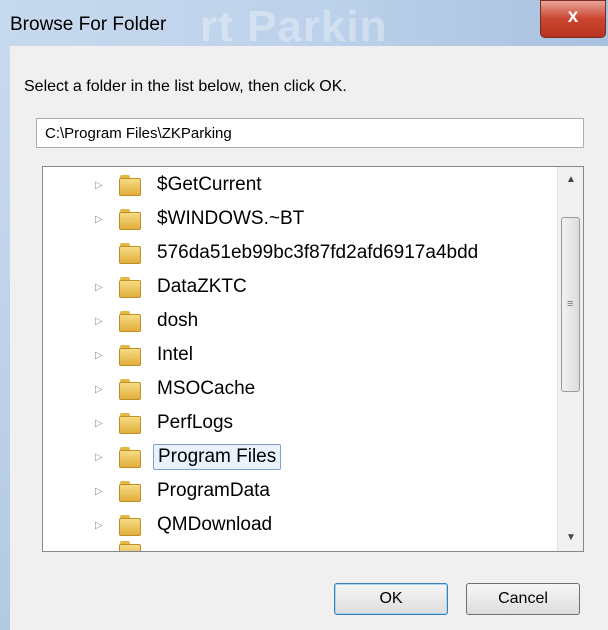 This screenshot has height=630, width=608. What do you see at coordinates (298, 356) in the screenshot?
I see `tree-item: ▷ Intel` at bounding box center [298, 356].